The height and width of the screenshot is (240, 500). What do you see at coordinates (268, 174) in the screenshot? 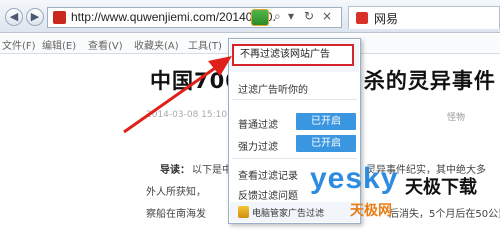
I see `view-records-item: 查看过滤记录` at bounding box center [268, 174].